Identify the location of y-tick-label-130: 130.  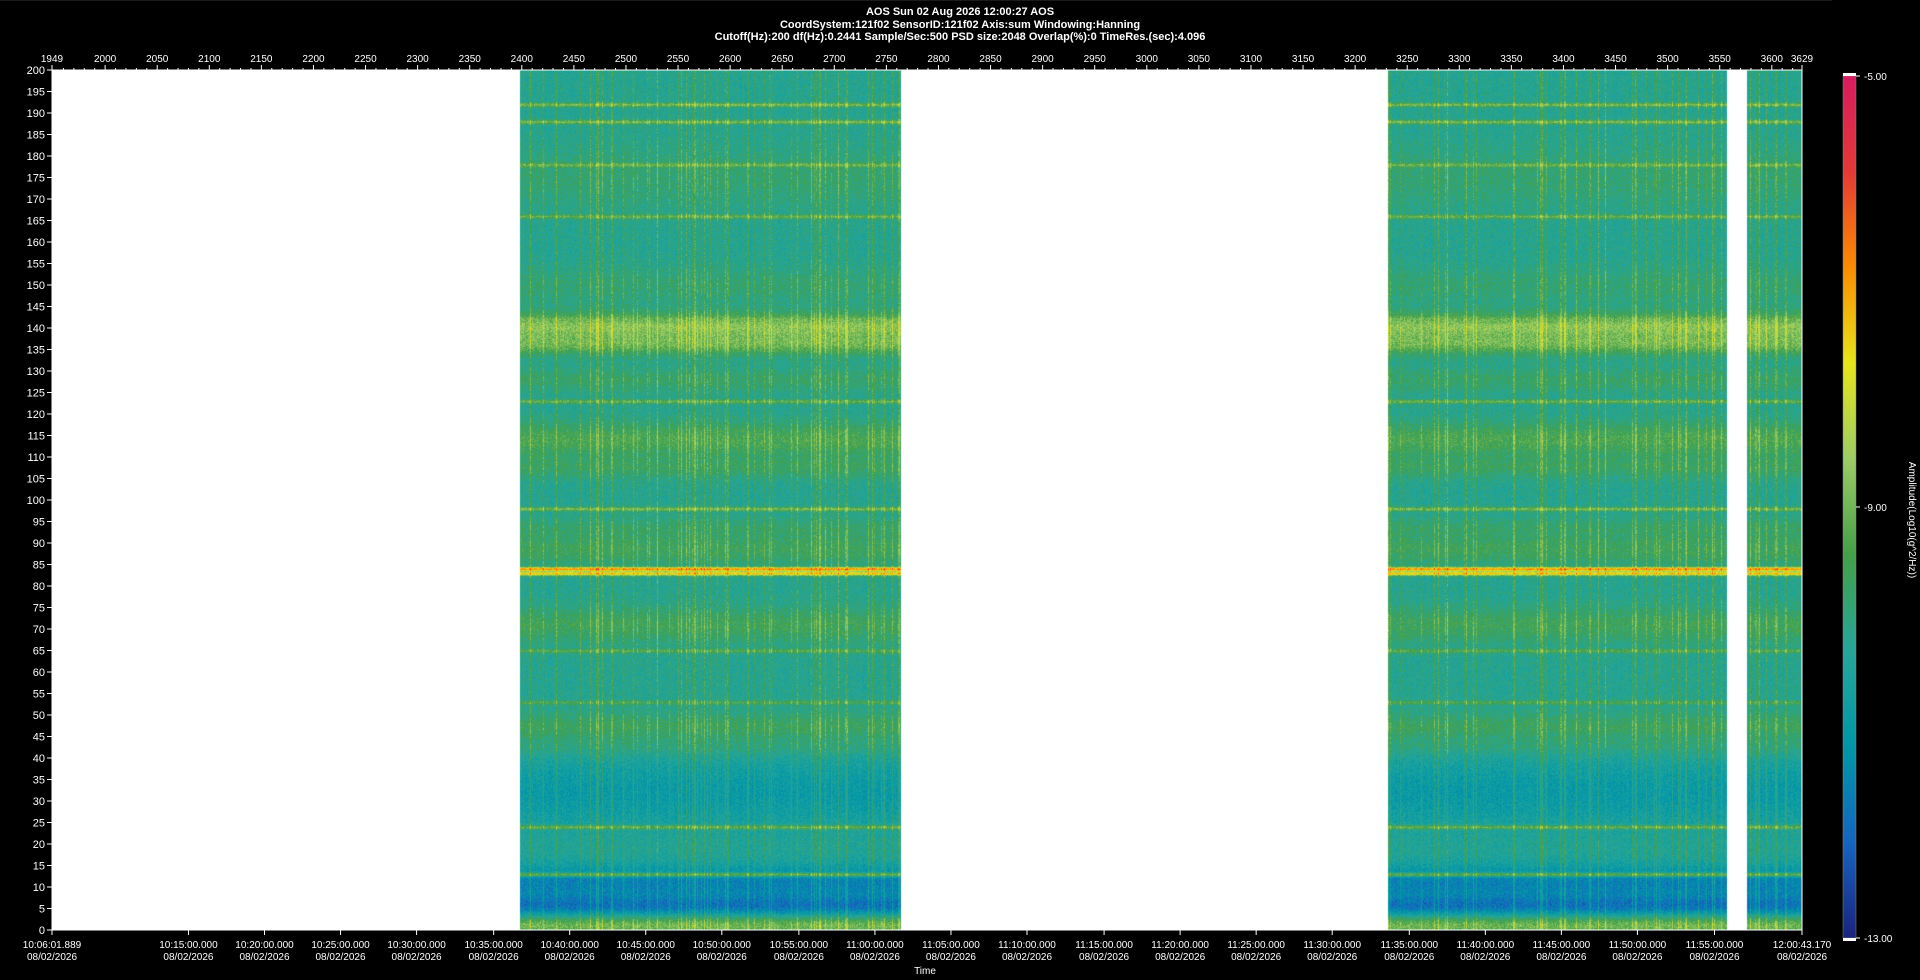
(36, 372).